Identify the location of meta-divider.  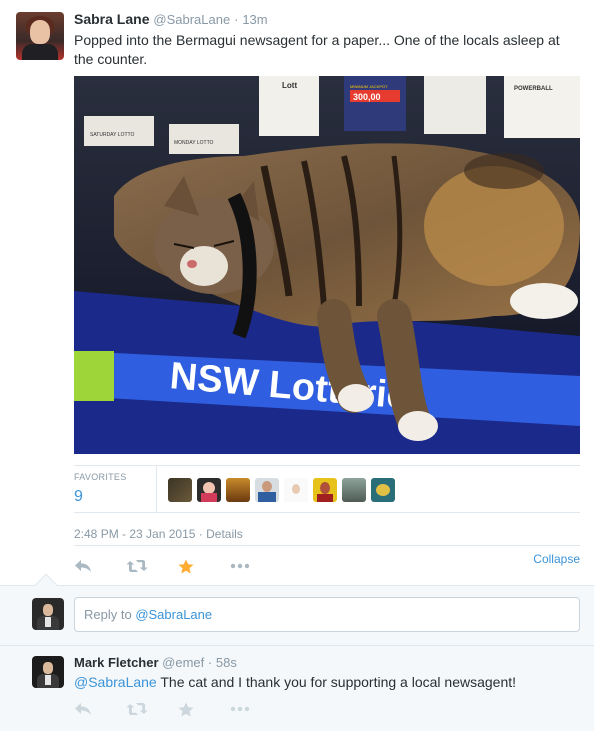
(327, 545).